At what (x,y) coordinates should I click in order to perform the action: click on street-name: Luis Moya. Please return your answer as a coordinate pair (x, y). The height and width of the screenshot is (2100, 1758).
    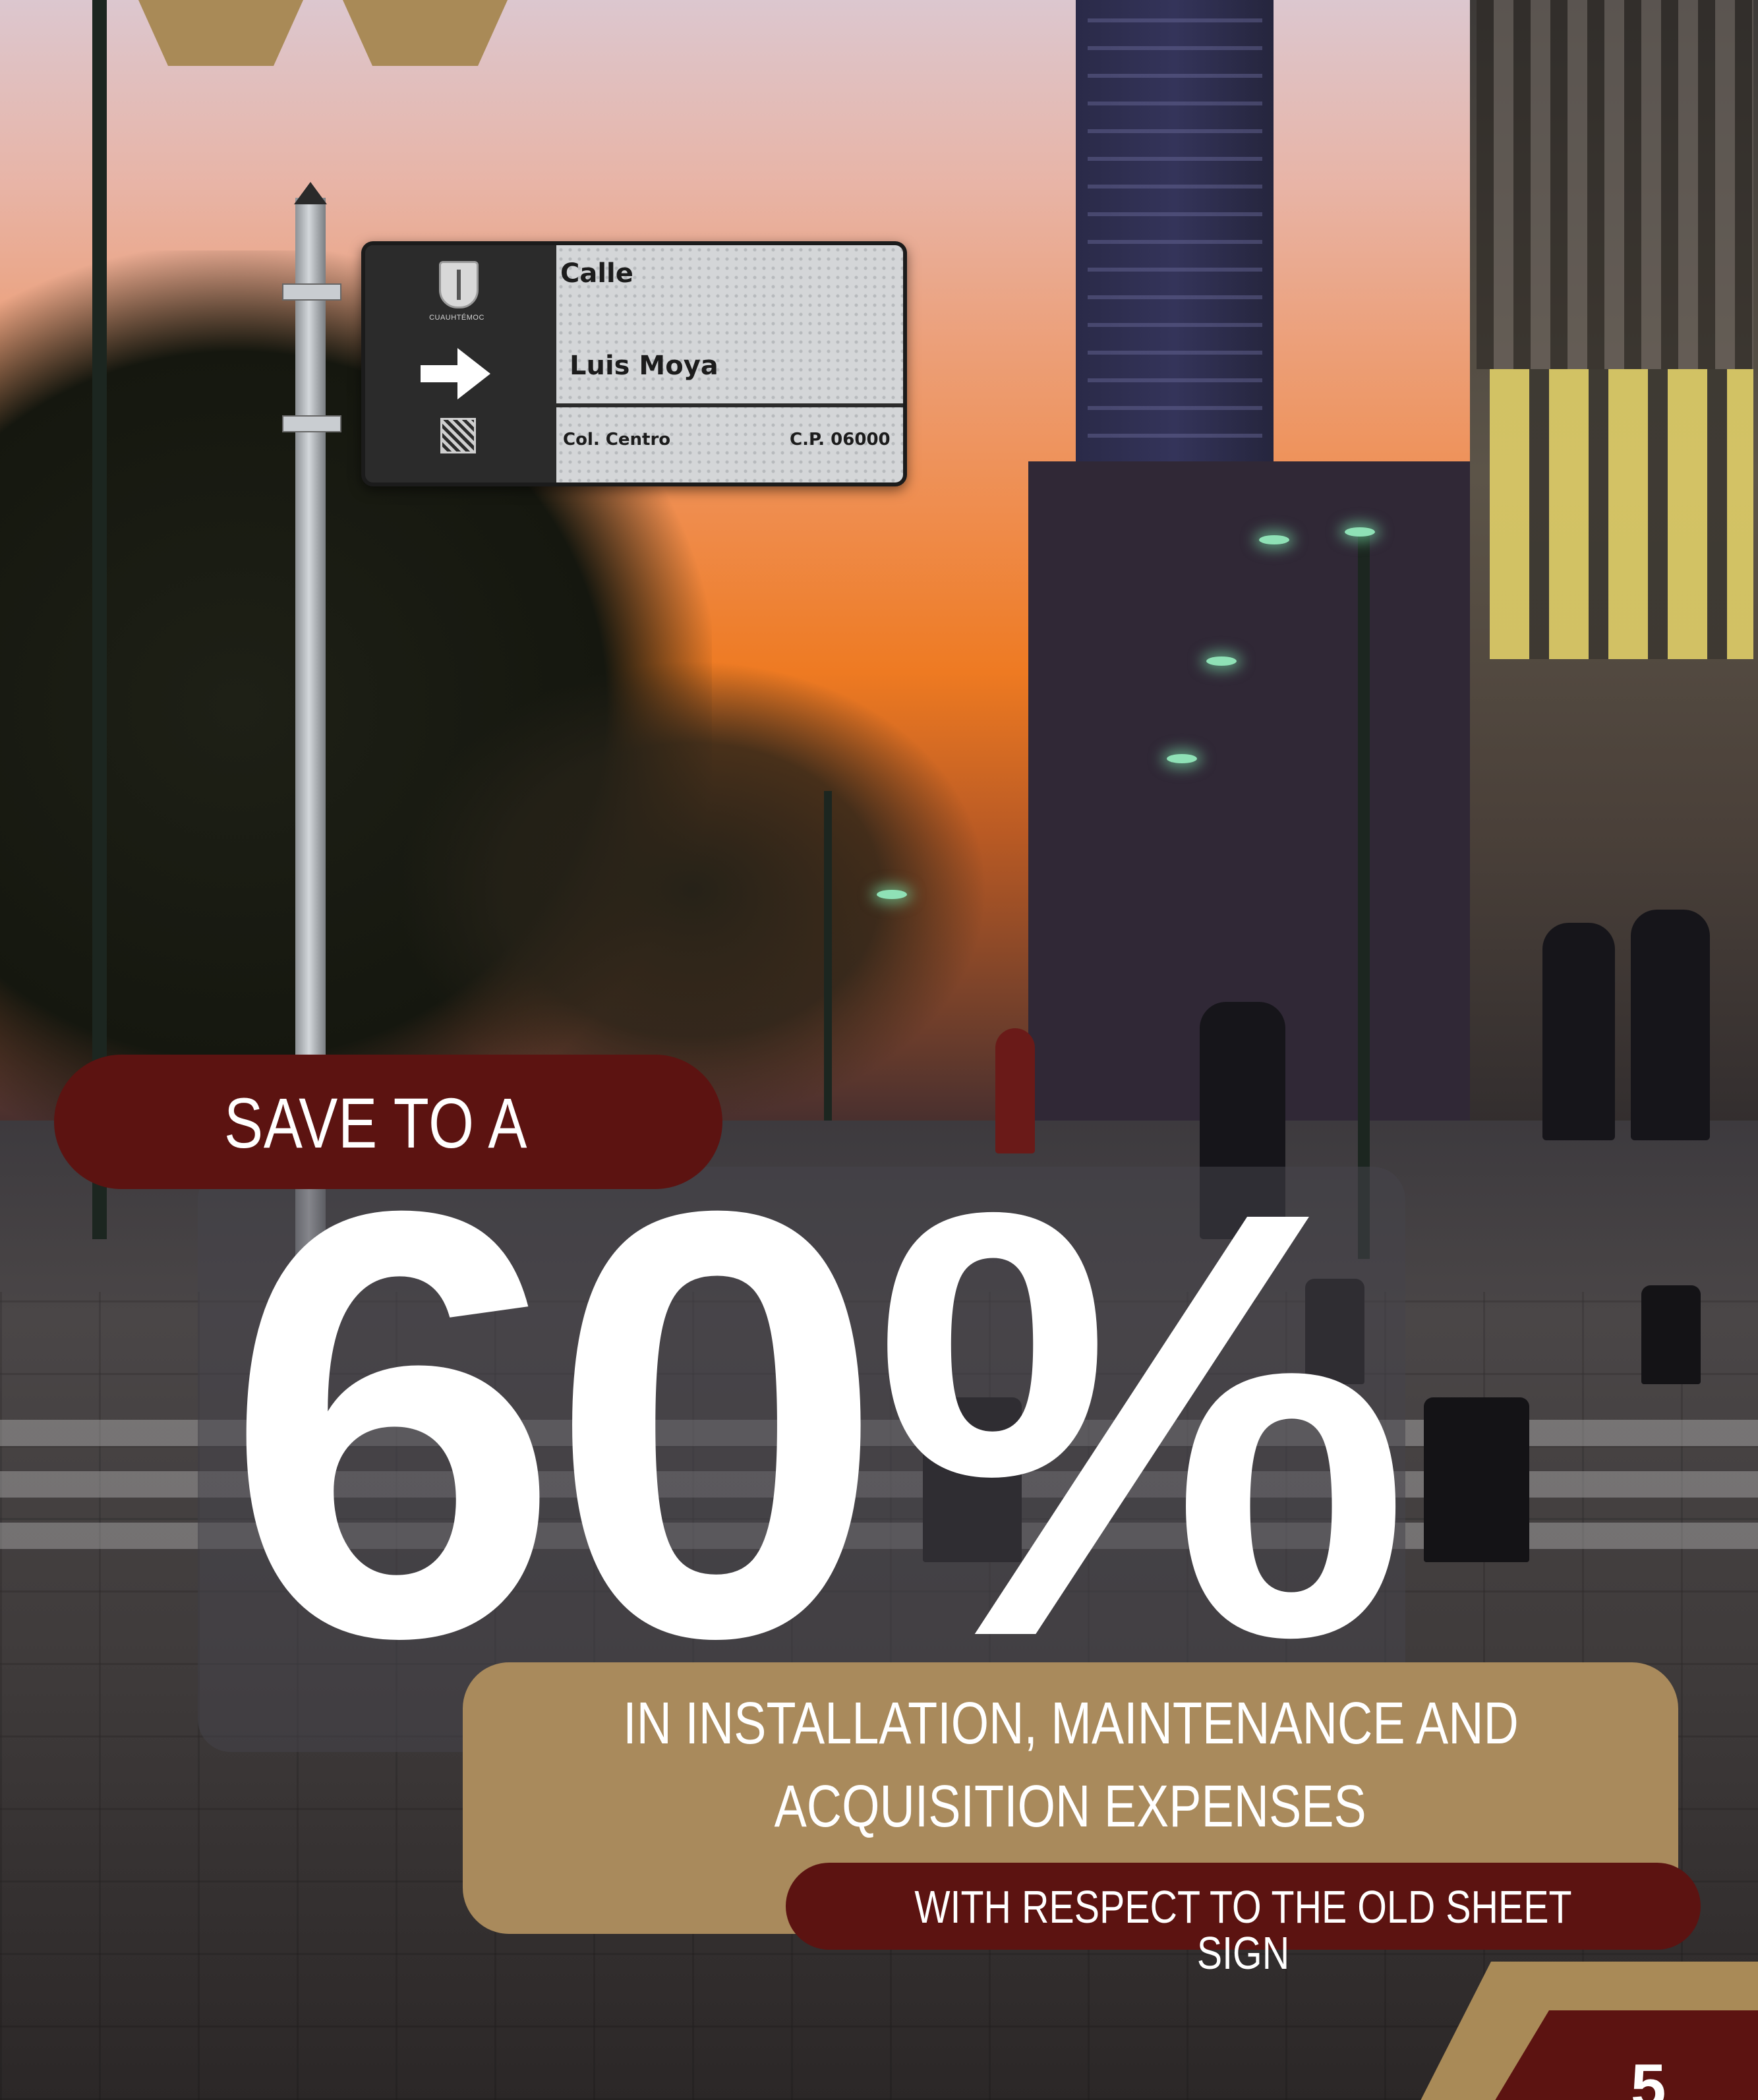
    Looking at the image, I should click on (644, 366).